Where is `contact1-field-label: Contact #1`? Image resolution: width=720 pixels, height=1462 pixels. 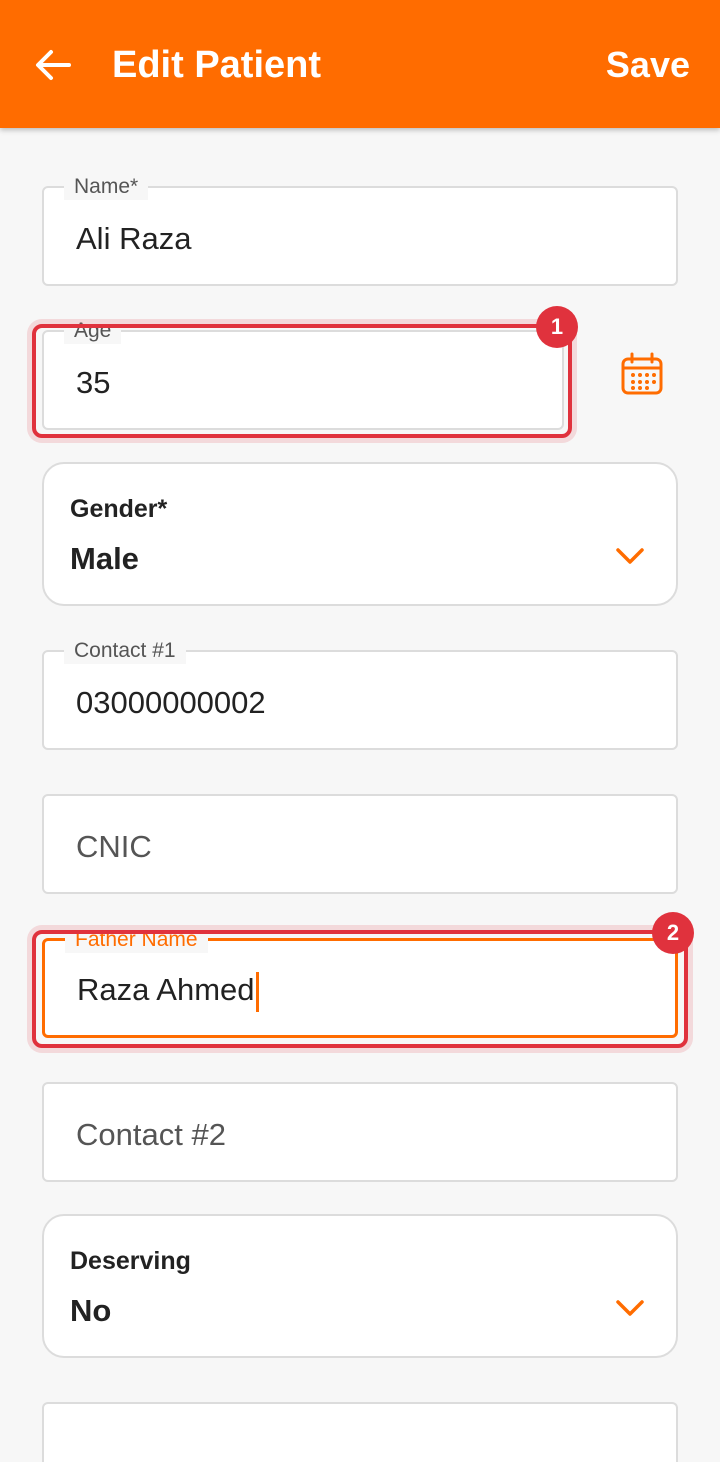 contact1-field-label: Contact #1 is located at coordinates (125, 651).